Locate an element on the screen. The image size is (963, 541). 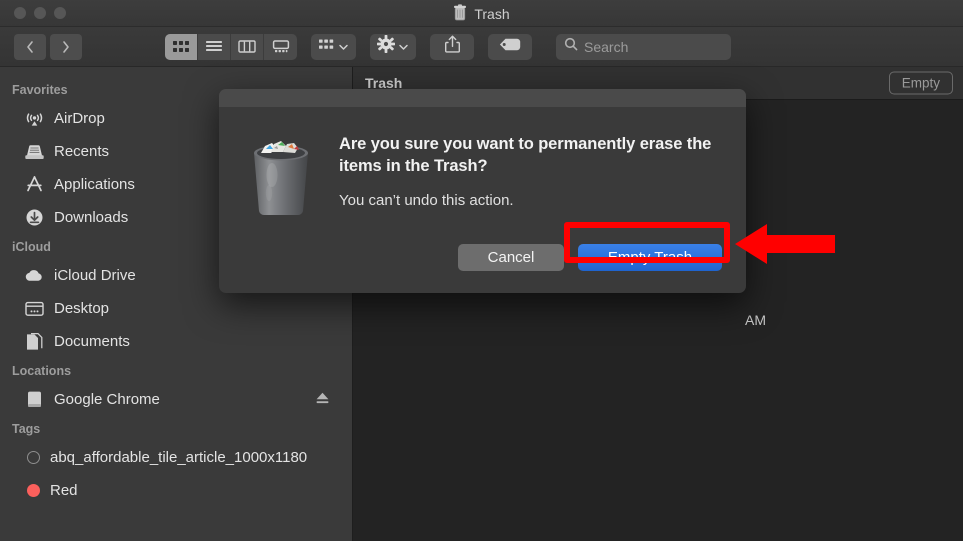
action-dropdown is located at coordinates (393, 46).